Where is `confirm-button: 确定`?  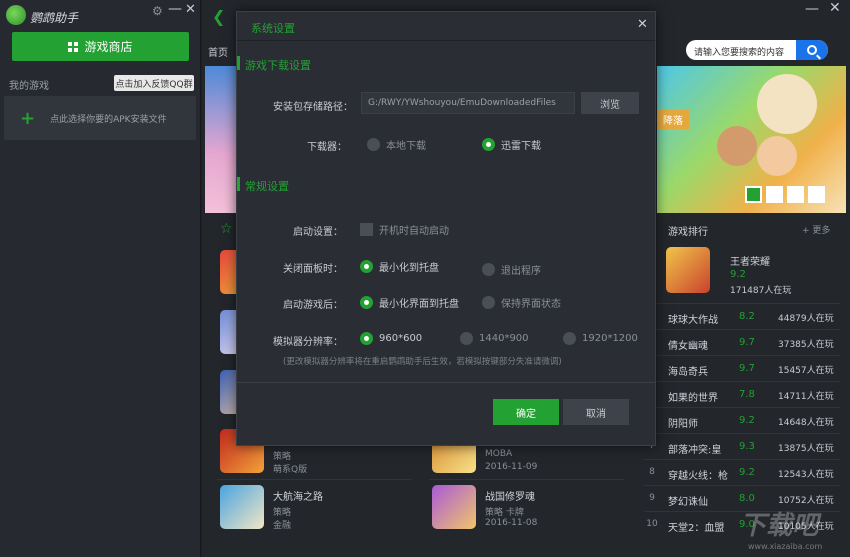 confirm-button: 确定 is located at coordinates (526, 412).